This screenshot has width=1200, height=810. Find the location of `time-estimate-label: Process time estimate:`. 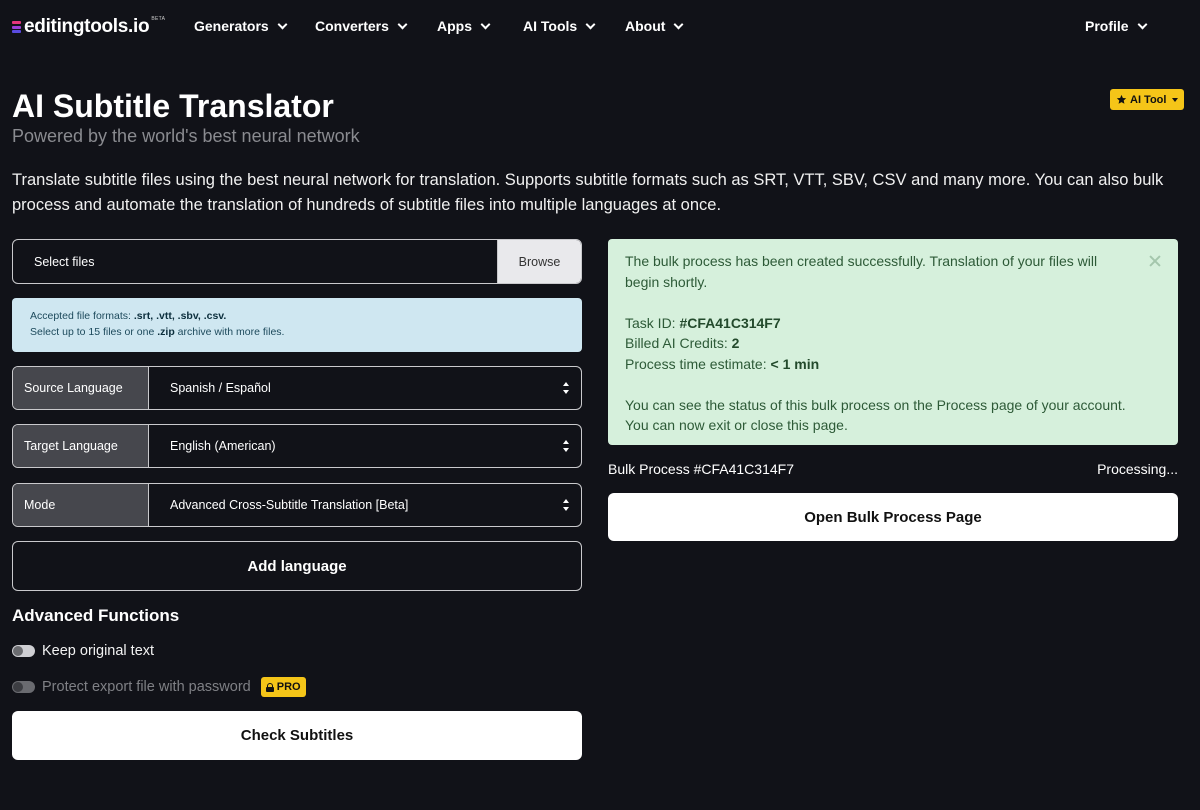

time-estimate-label: Process time estimate: is located at coordinates (698, 363).